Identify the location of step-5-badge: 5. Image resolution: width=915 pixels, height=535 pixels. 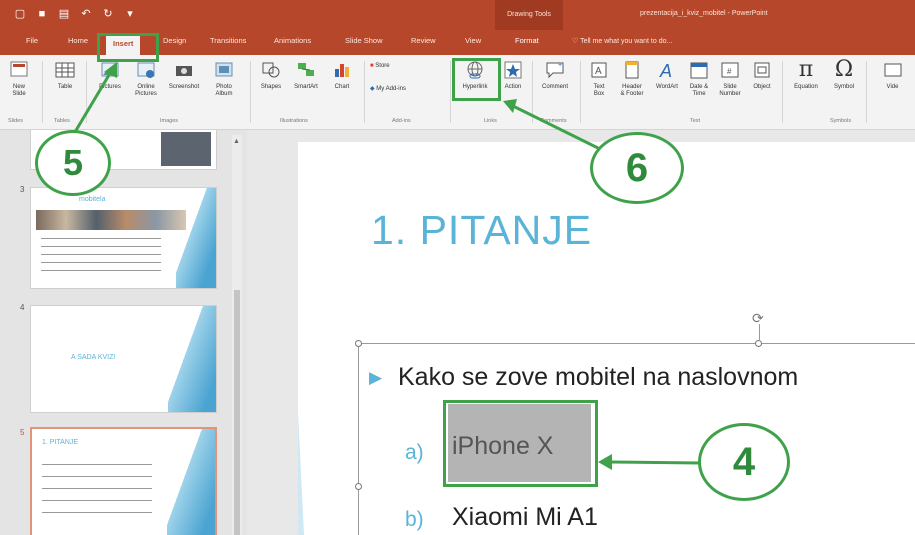
(73, 163).